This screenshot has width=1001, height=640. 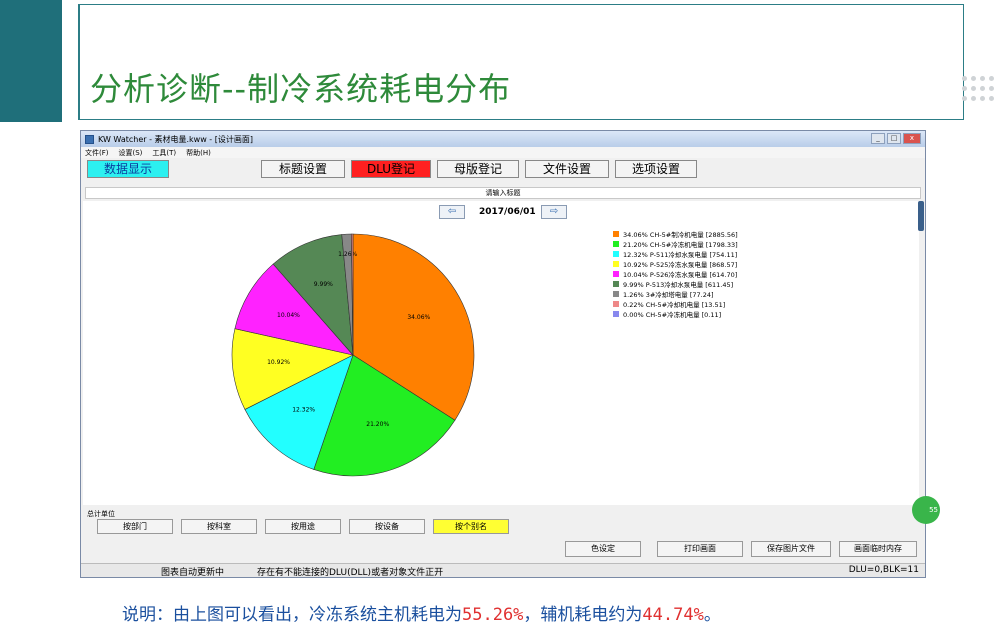 I want to click on pie-slice-label-4: 10.04%, so click(x=288, y=315).